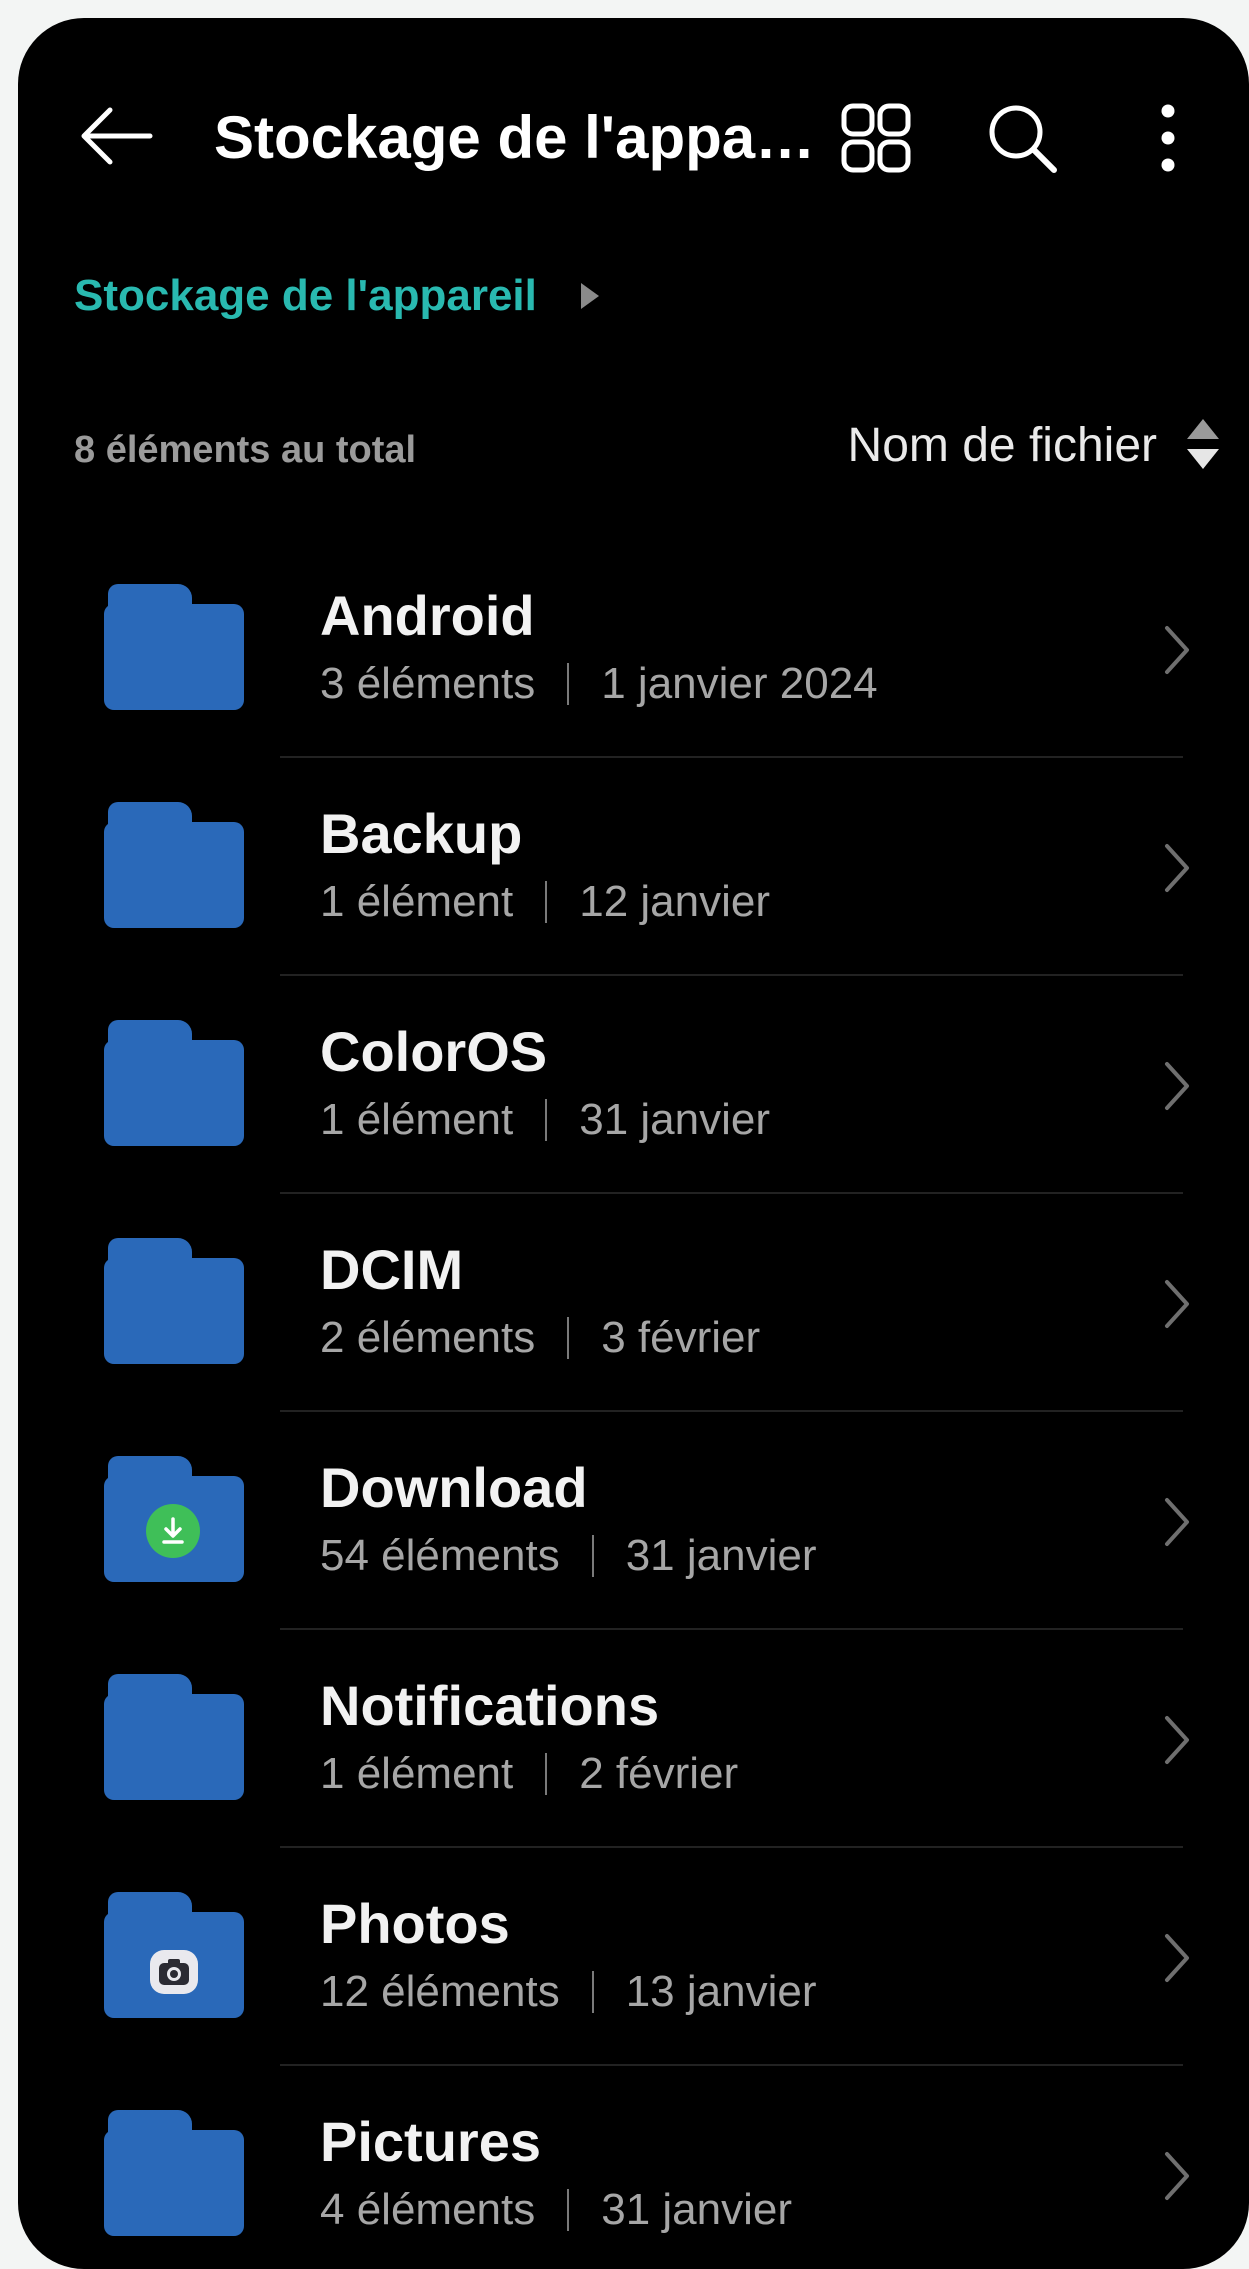 This screenshot has width=1249, height=2269. What do you see at coordinates (681, 1337) in the screenshot?
I see `folder-date: 3 février` at bounding box center [681, 1337].